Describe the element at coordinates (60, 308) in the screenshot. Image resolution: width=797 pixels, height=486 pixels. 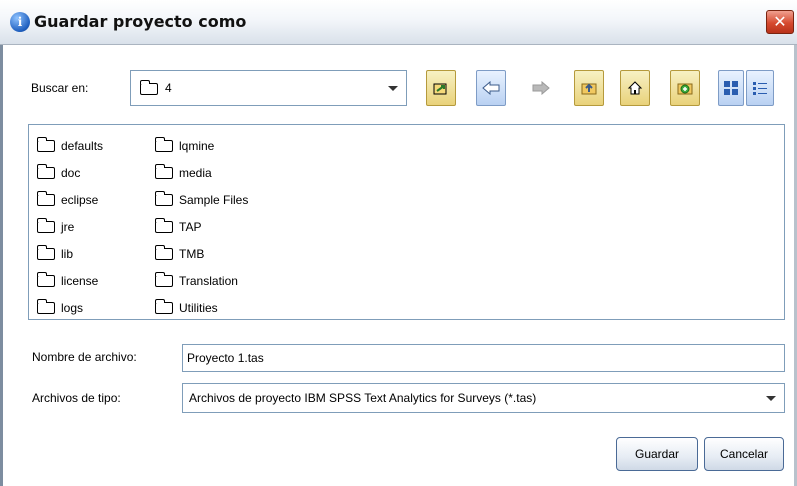
I see `list-item: logs` at that location.